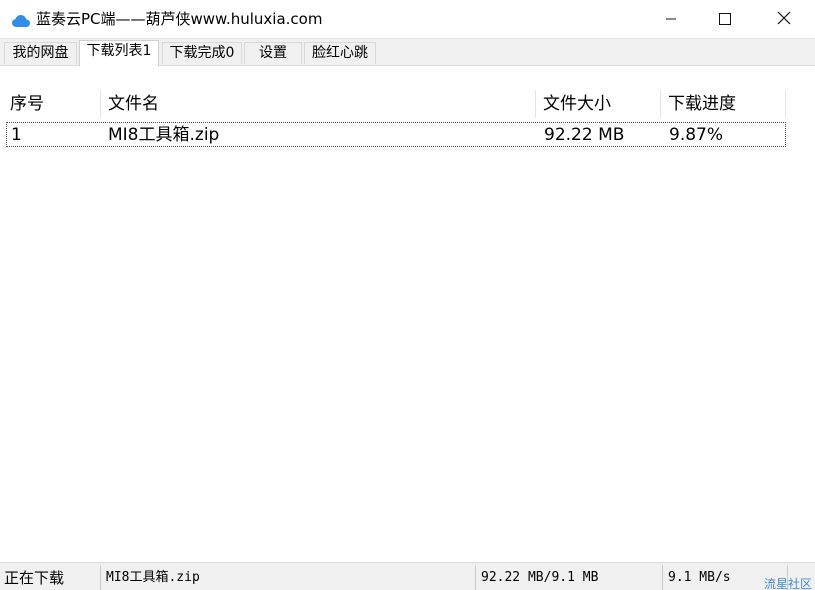  Describe the element at coordinates (540, 577) in the screenshot. I see `status-transfer: 92.22 MB/9.1 MB` at that location.